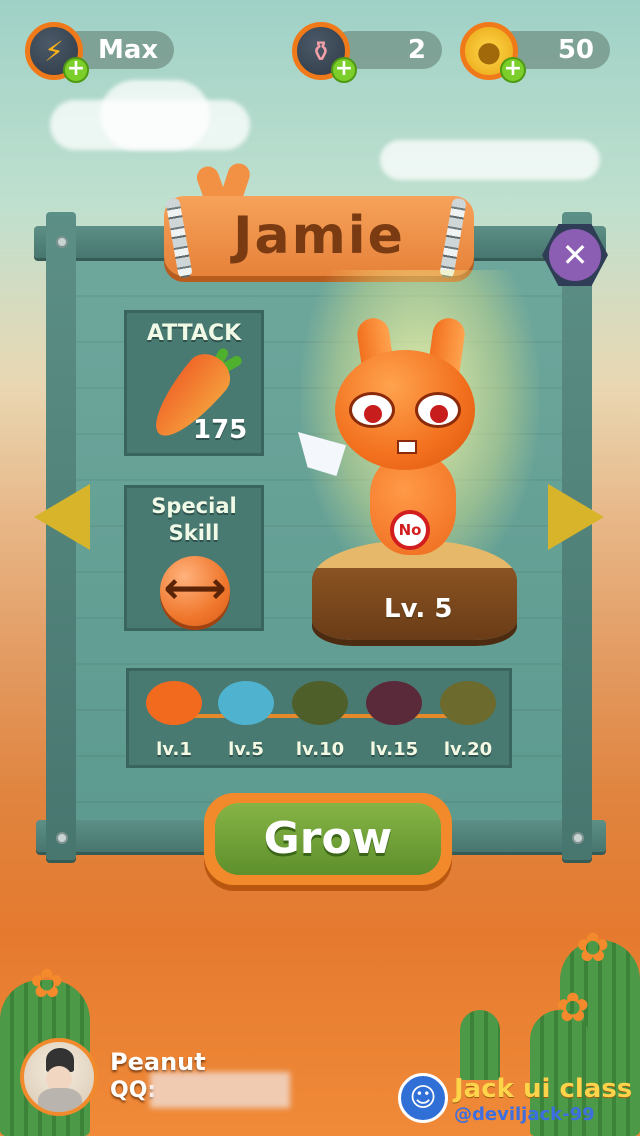  I want to click on evolution-stage: lv.10, so click(320, 720).